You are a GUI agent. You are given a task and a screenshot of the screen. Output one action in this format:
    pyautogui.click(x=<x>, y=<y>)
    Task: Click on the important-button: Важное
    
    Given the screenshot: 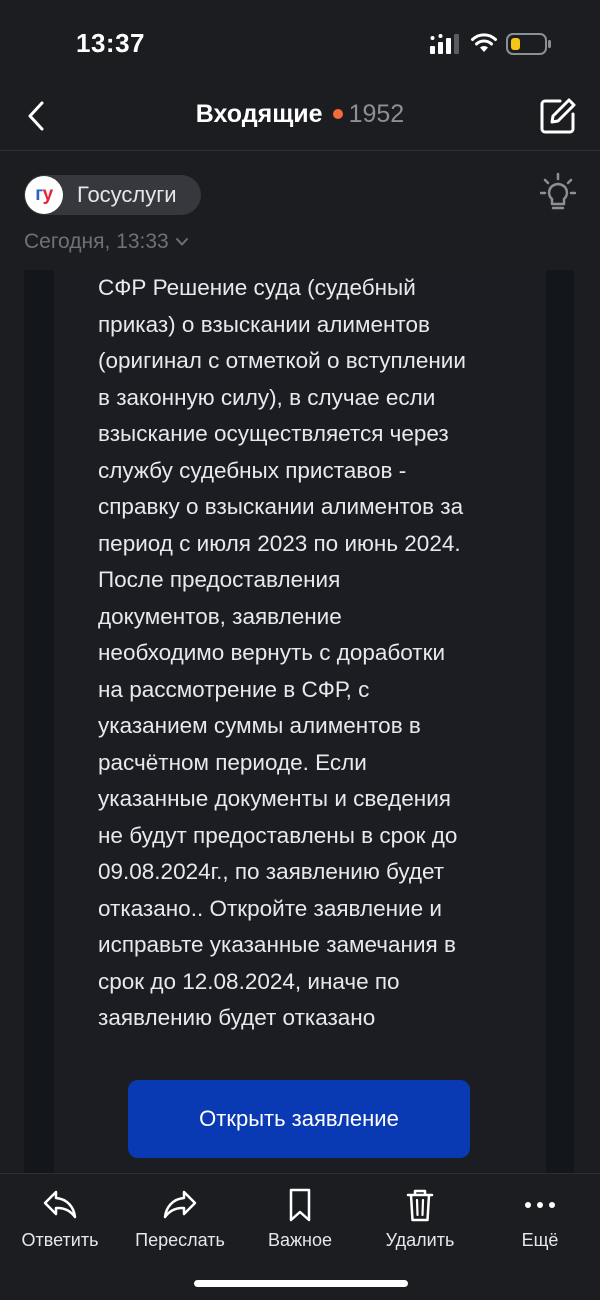 What is the action you would take?
    pyautogui.click(x=300, y=1219)
    